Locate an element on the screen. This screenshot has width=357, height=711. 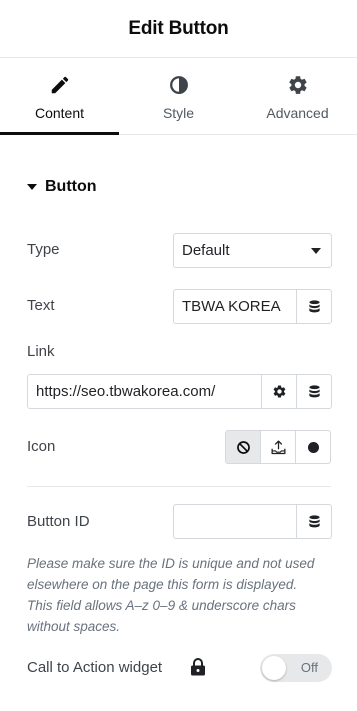
icon-option-upload is located at coordinates (277, 447).